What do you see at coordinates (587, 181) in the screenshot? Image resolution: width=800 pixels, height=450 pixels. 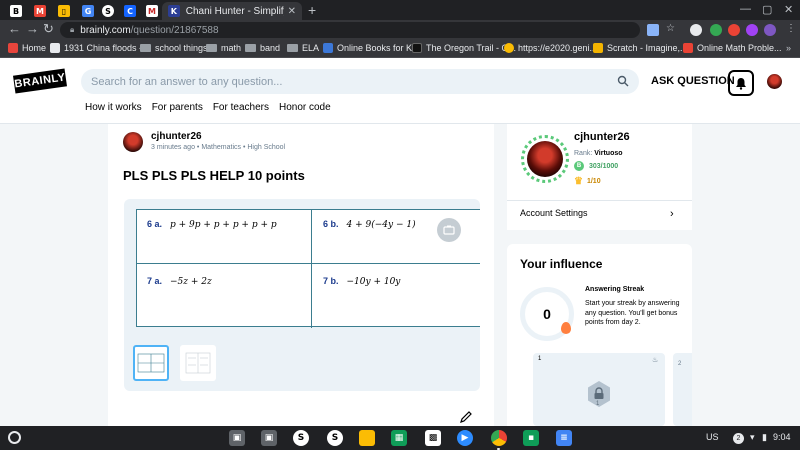 I see `profile-crown-count: ♛ 1/10` at bounding box center [587, 181].